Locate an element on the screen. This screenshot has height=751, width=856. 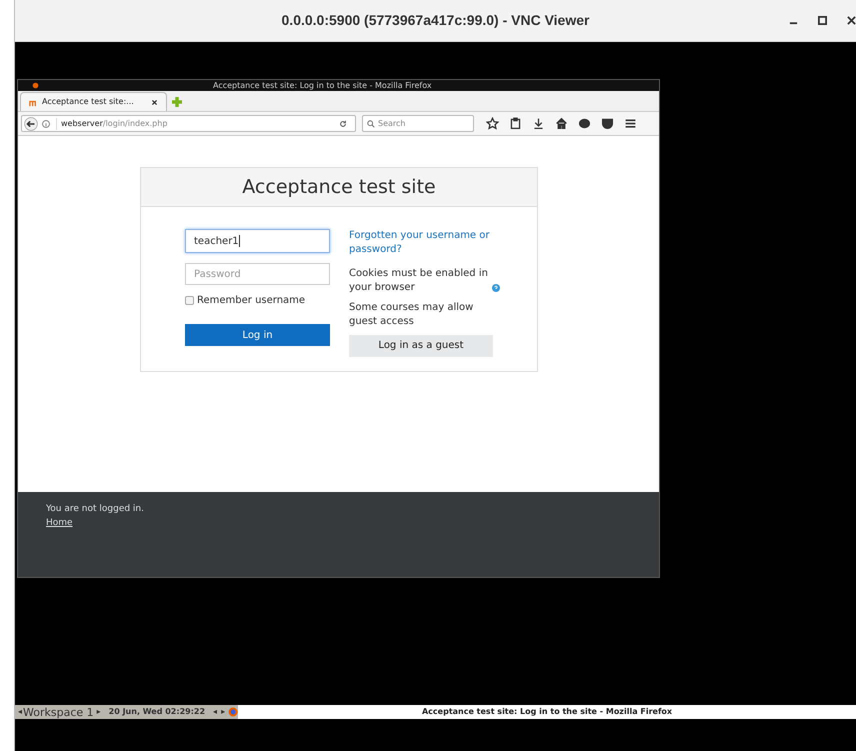
menu-icon is located at coordinates (630, 123).